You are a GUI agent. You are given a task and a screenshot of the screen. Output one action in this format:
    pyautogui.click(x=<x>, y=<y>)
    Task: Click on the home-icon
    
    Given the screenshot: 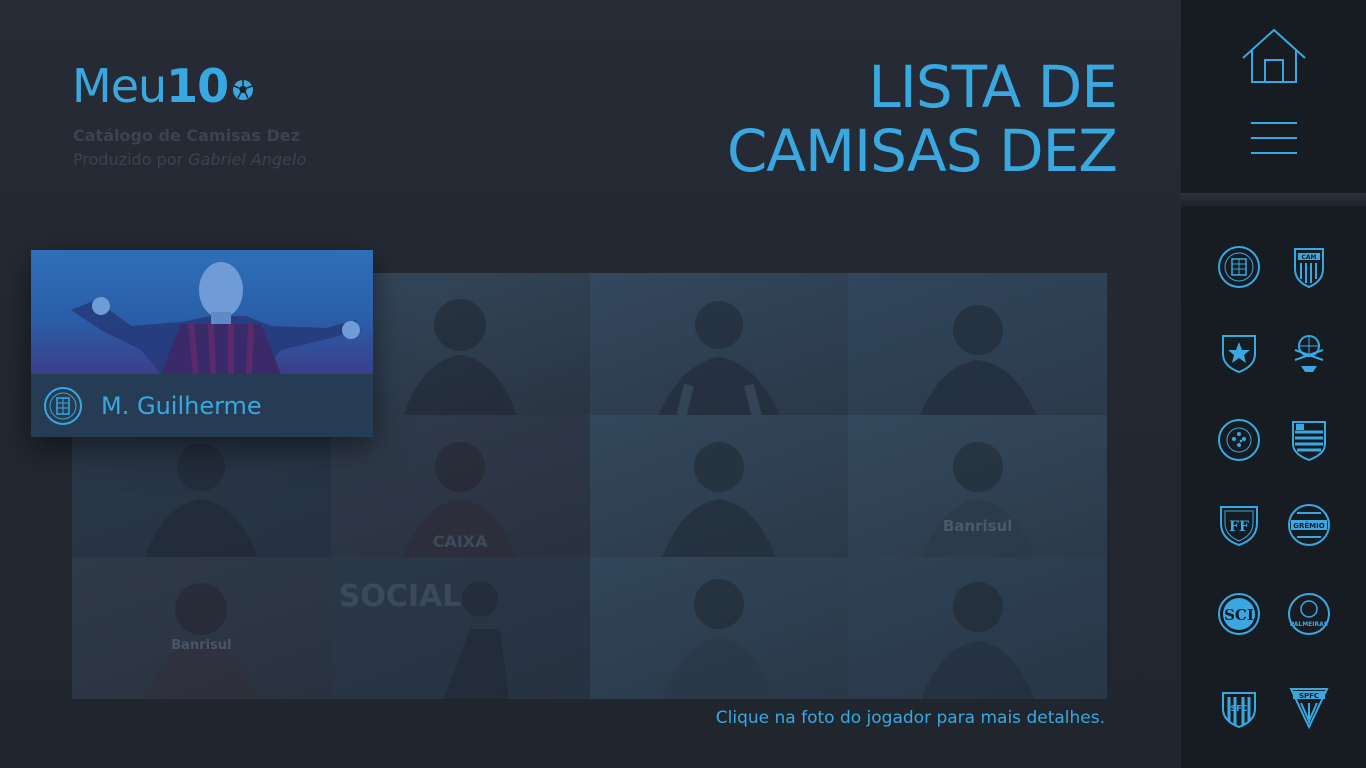 What is the action you would take?
    pyautogui.click(x=1274, y=57)
    